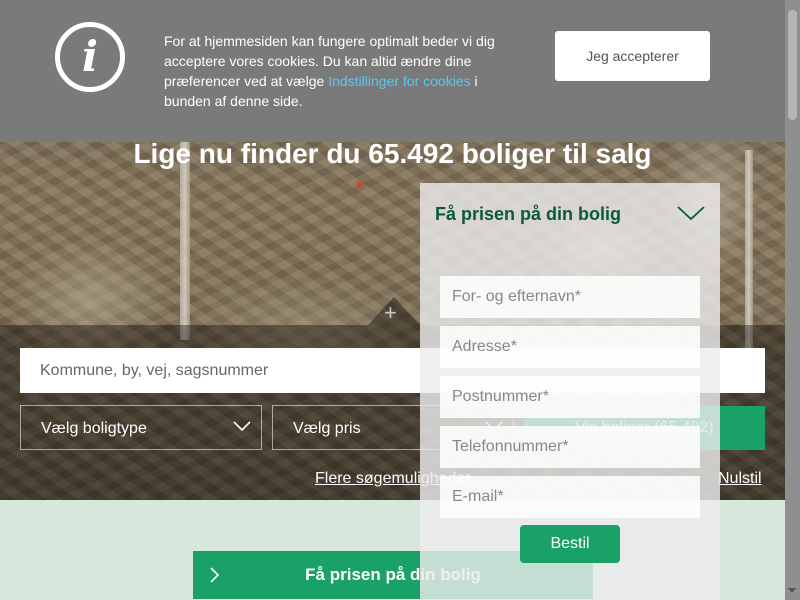 This screenshot has width=800, height=600. I want to click on reset-link: Nulstil, so click(740, 479).